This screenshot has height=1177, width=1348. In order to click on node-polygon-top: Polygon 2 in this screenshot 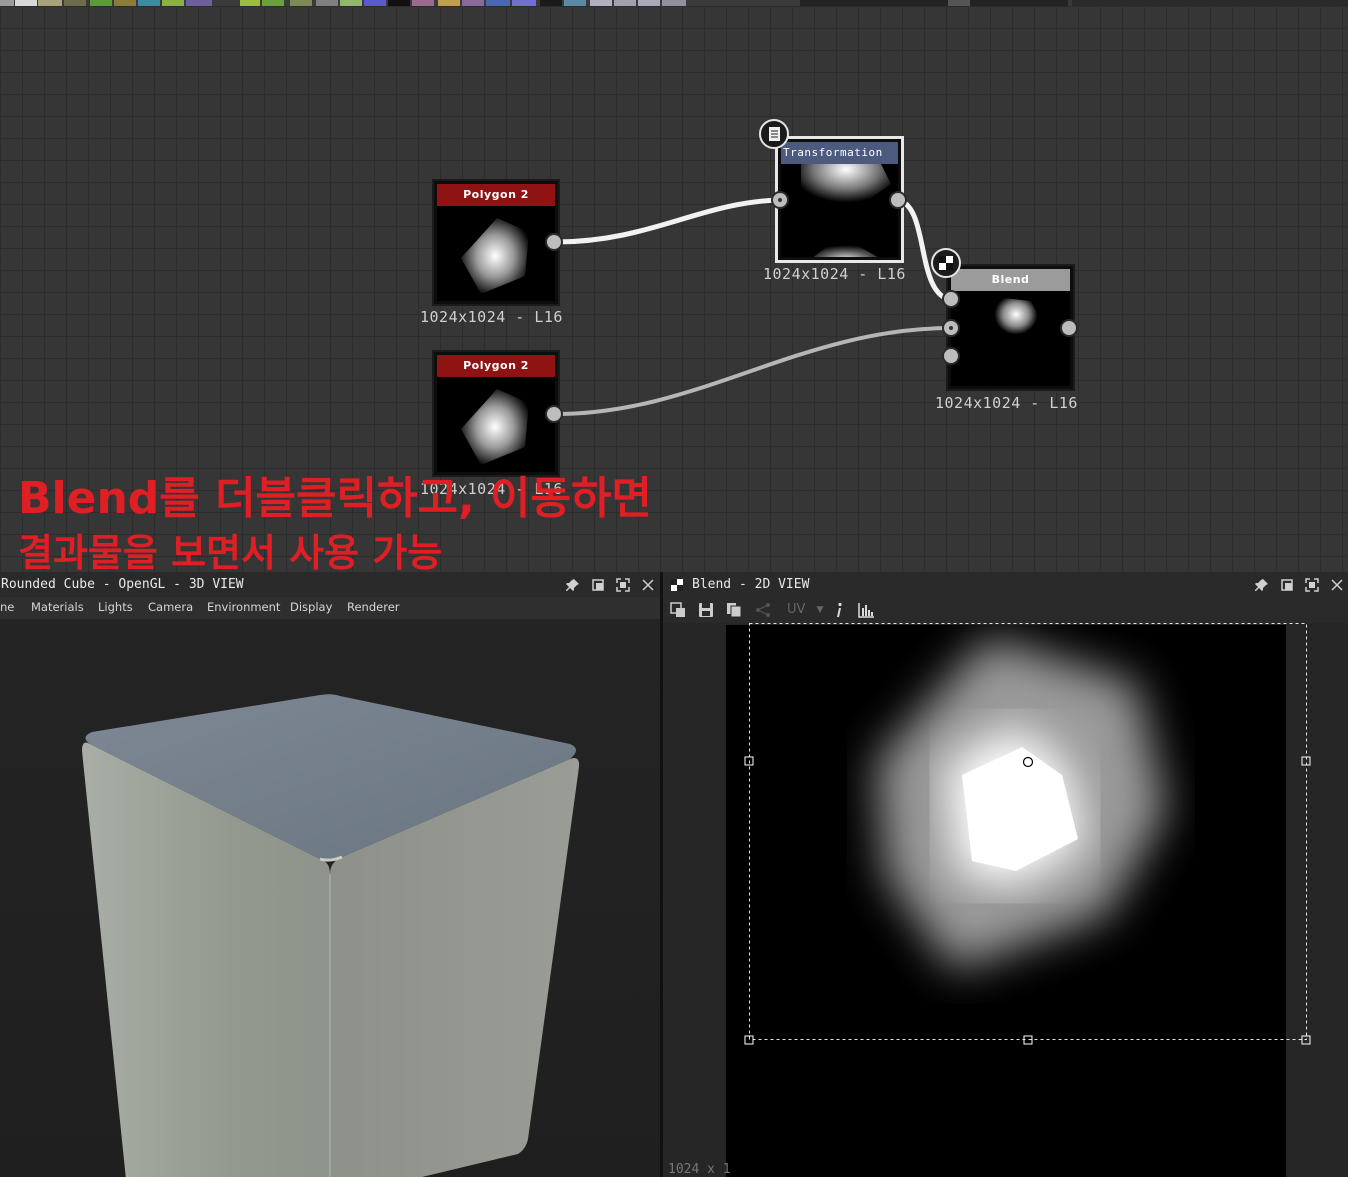, I will do `click(496, 242)`.